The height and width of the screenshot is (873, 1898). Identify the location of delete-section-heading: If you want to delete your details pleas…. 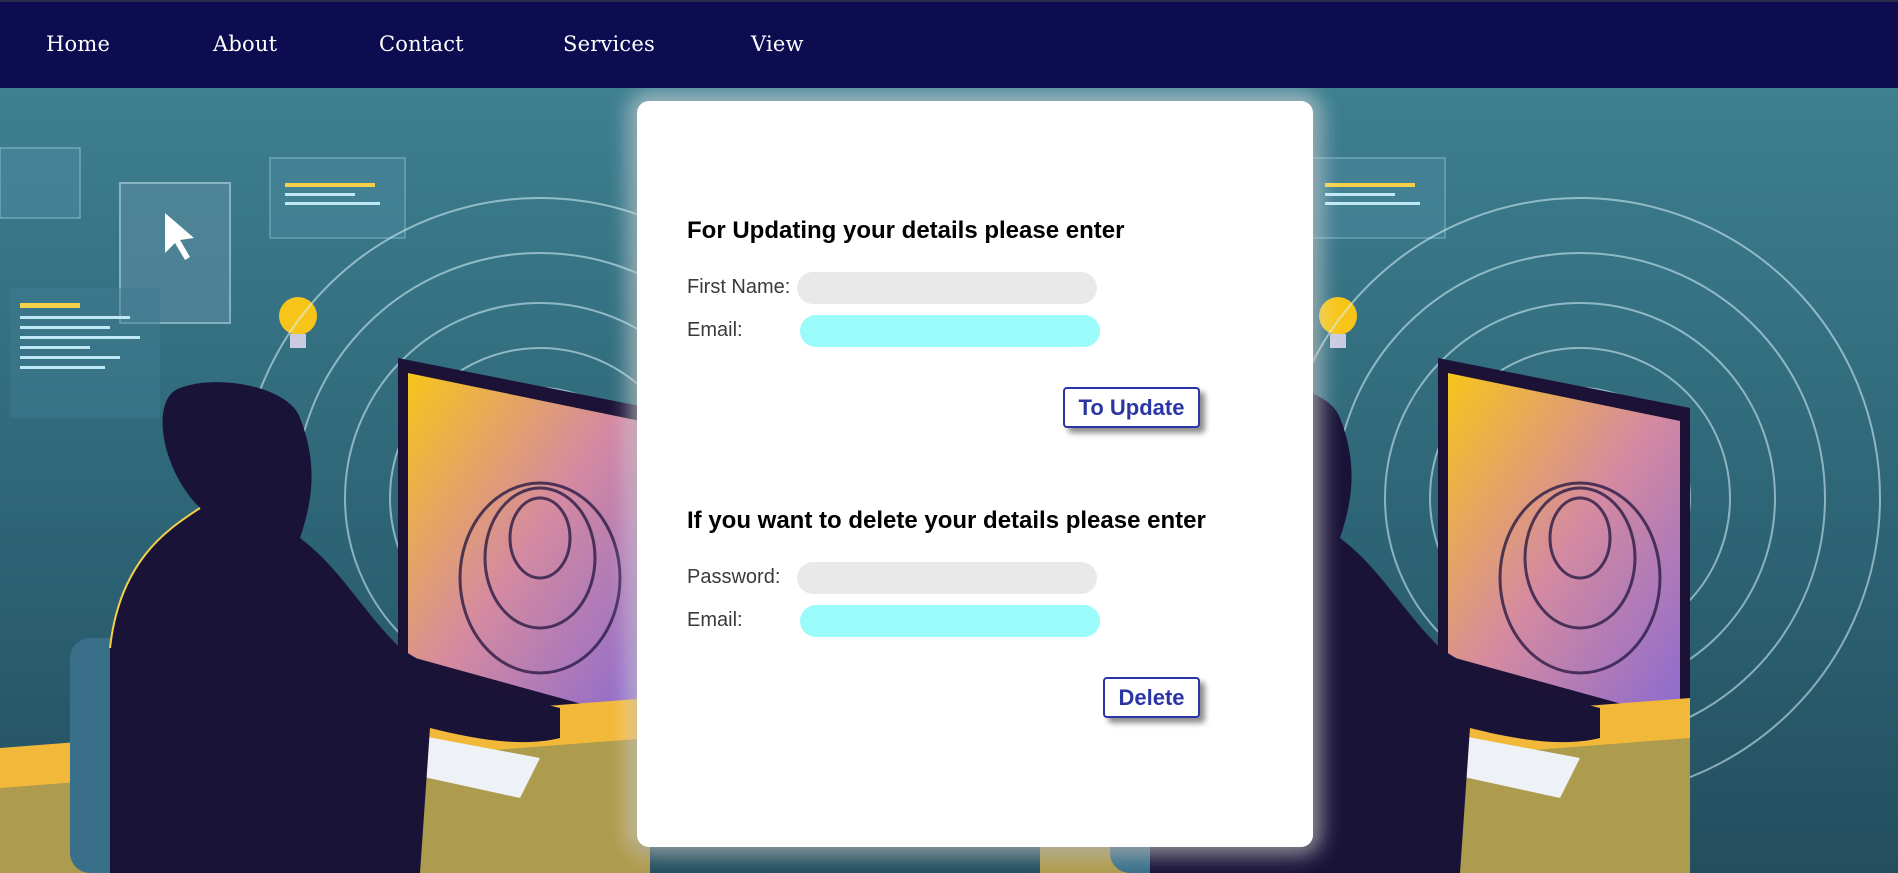
(946, 520).